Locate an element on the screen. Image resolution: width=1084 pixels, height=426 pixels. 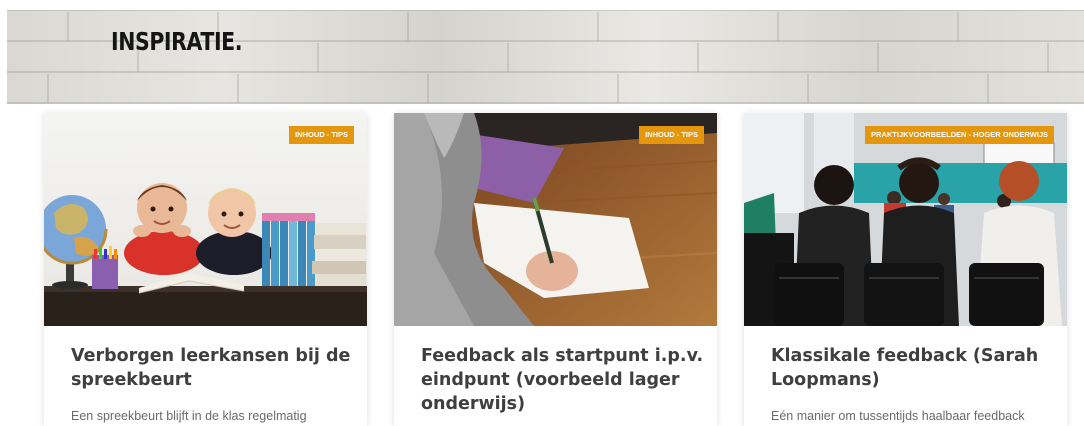
card-title: Klassikale feedback (Sarah Loopmans) is located at coordinates (913, 368).